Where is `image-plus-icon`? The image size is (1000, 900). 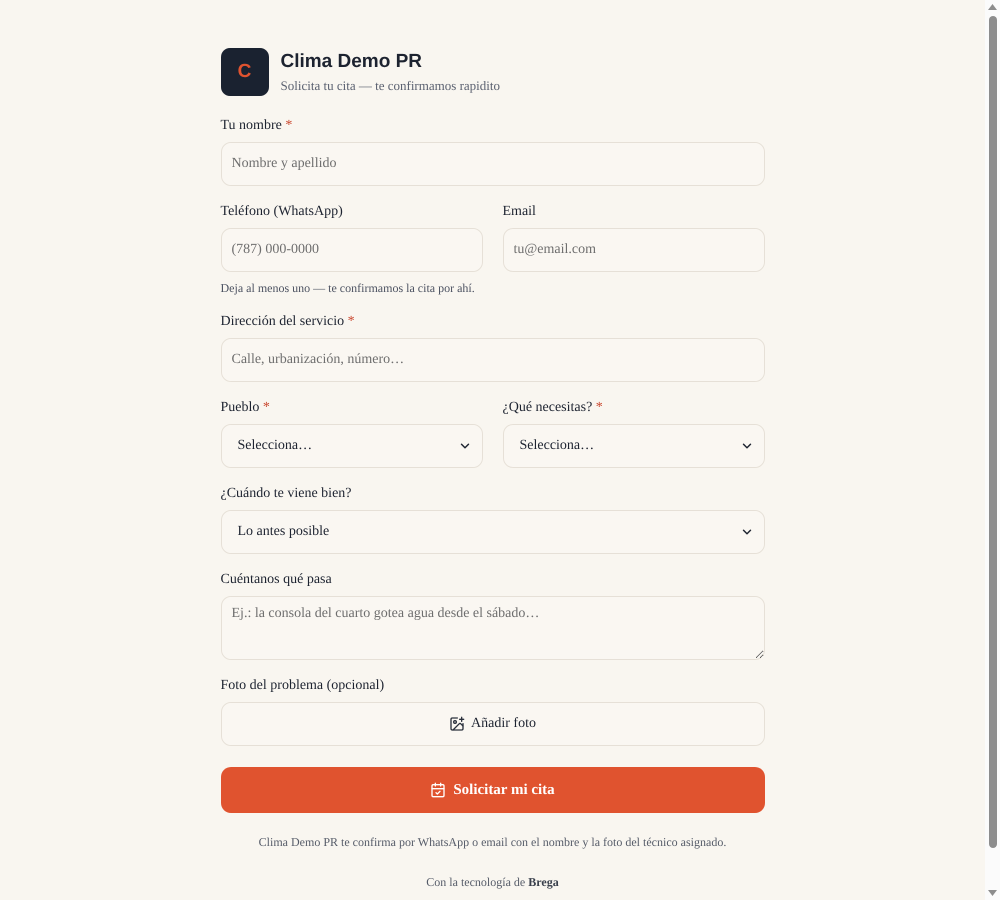
image-plus-icon is located at coordinates (457, 724).